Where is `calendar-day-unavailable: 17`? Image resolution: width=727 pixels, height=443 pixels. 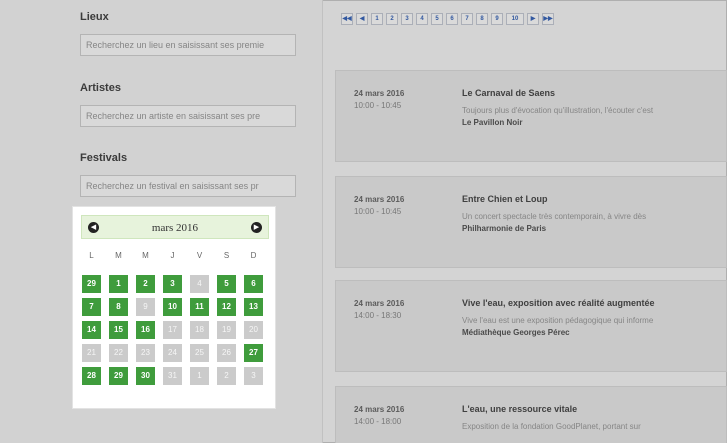
calendar-day-unavailable: 17 is located at coordinates (172, 330).